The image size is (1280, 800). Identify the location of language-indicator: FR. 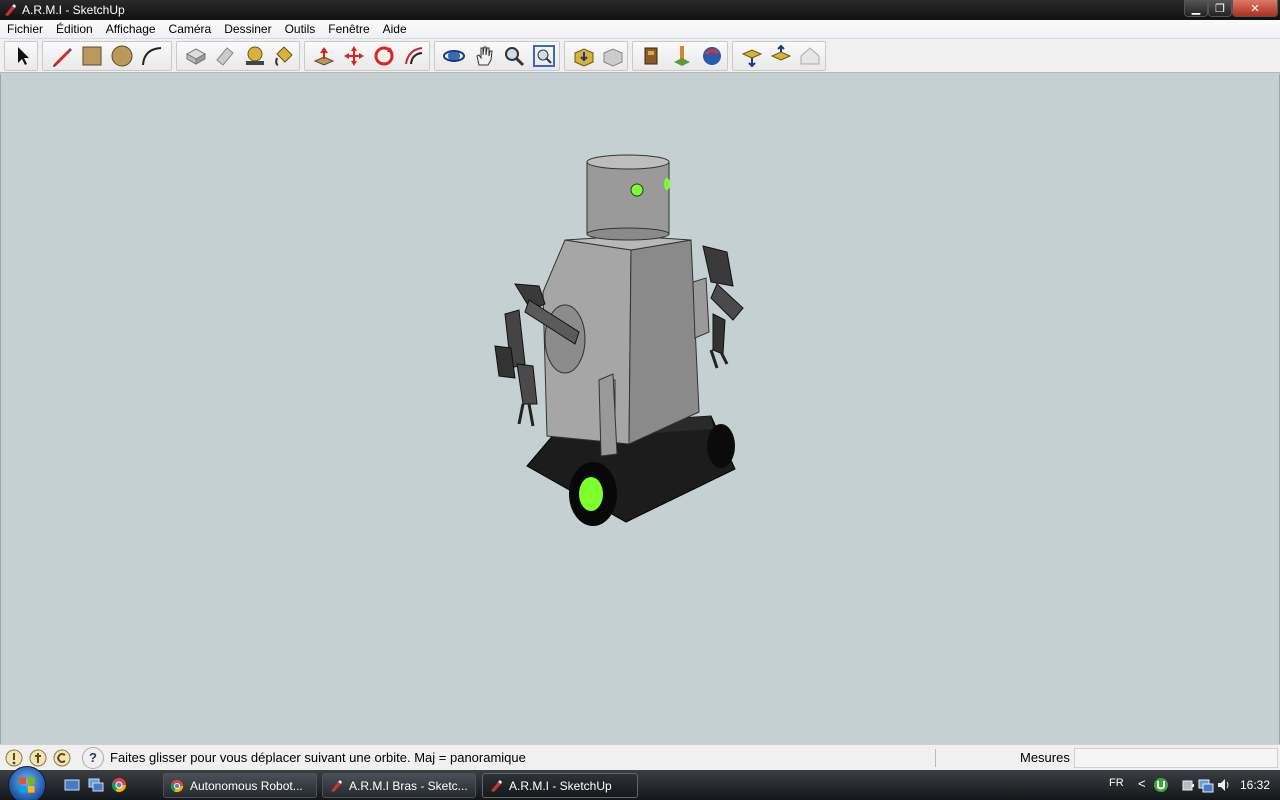
(1116, 783).